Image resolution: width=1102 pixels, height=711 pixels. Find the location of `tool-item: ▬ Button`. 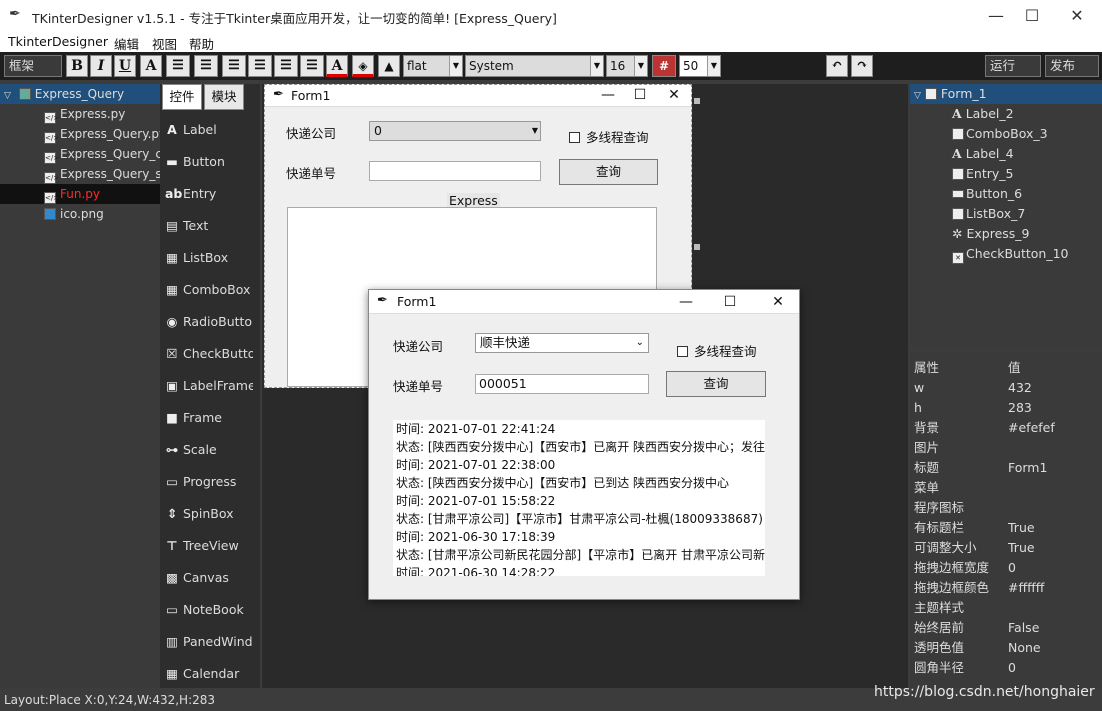

tool-item: ▬ Button is located at coordinates (209, 162).